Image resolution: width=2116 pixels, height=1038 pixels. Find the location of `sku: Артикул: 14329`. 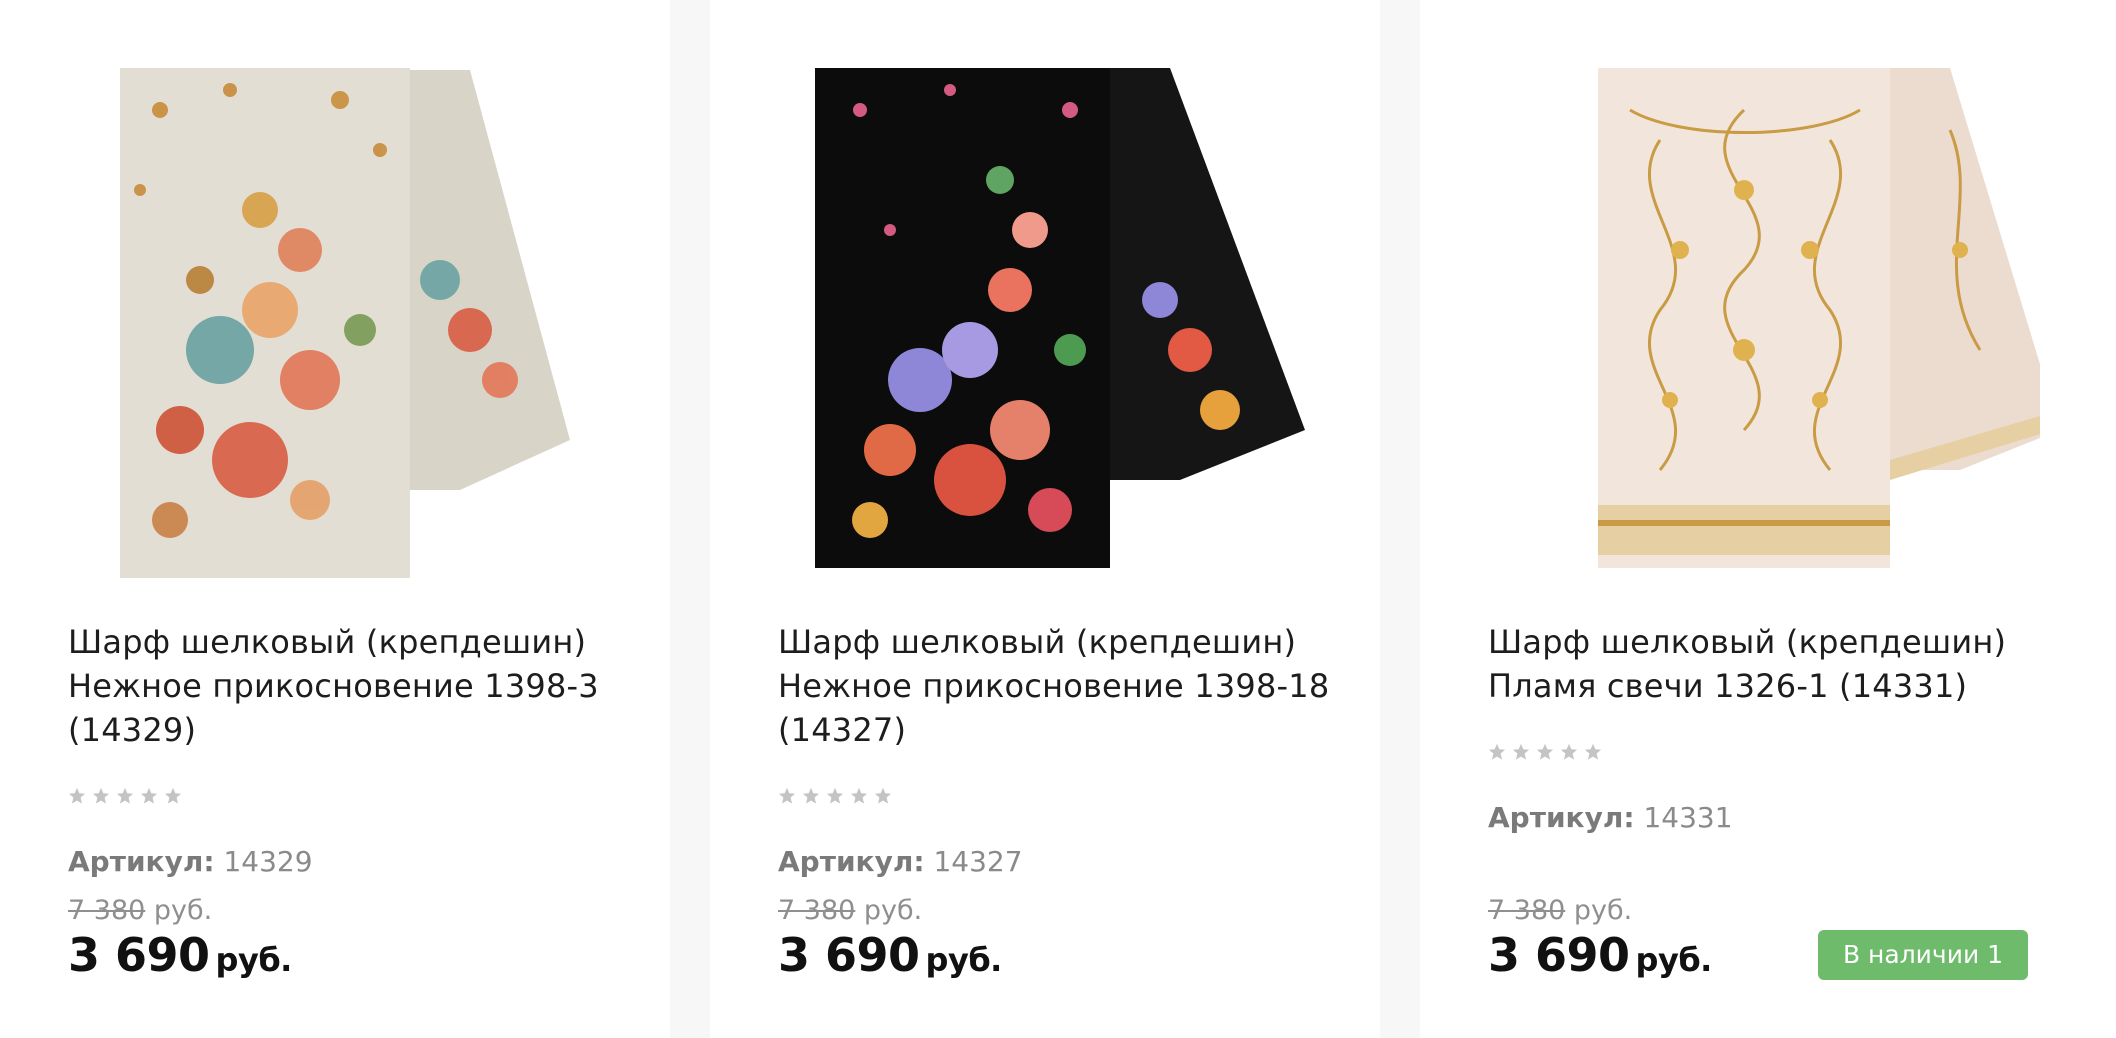

sku: Артикул: 14329 is located at coordinates (190, 861).